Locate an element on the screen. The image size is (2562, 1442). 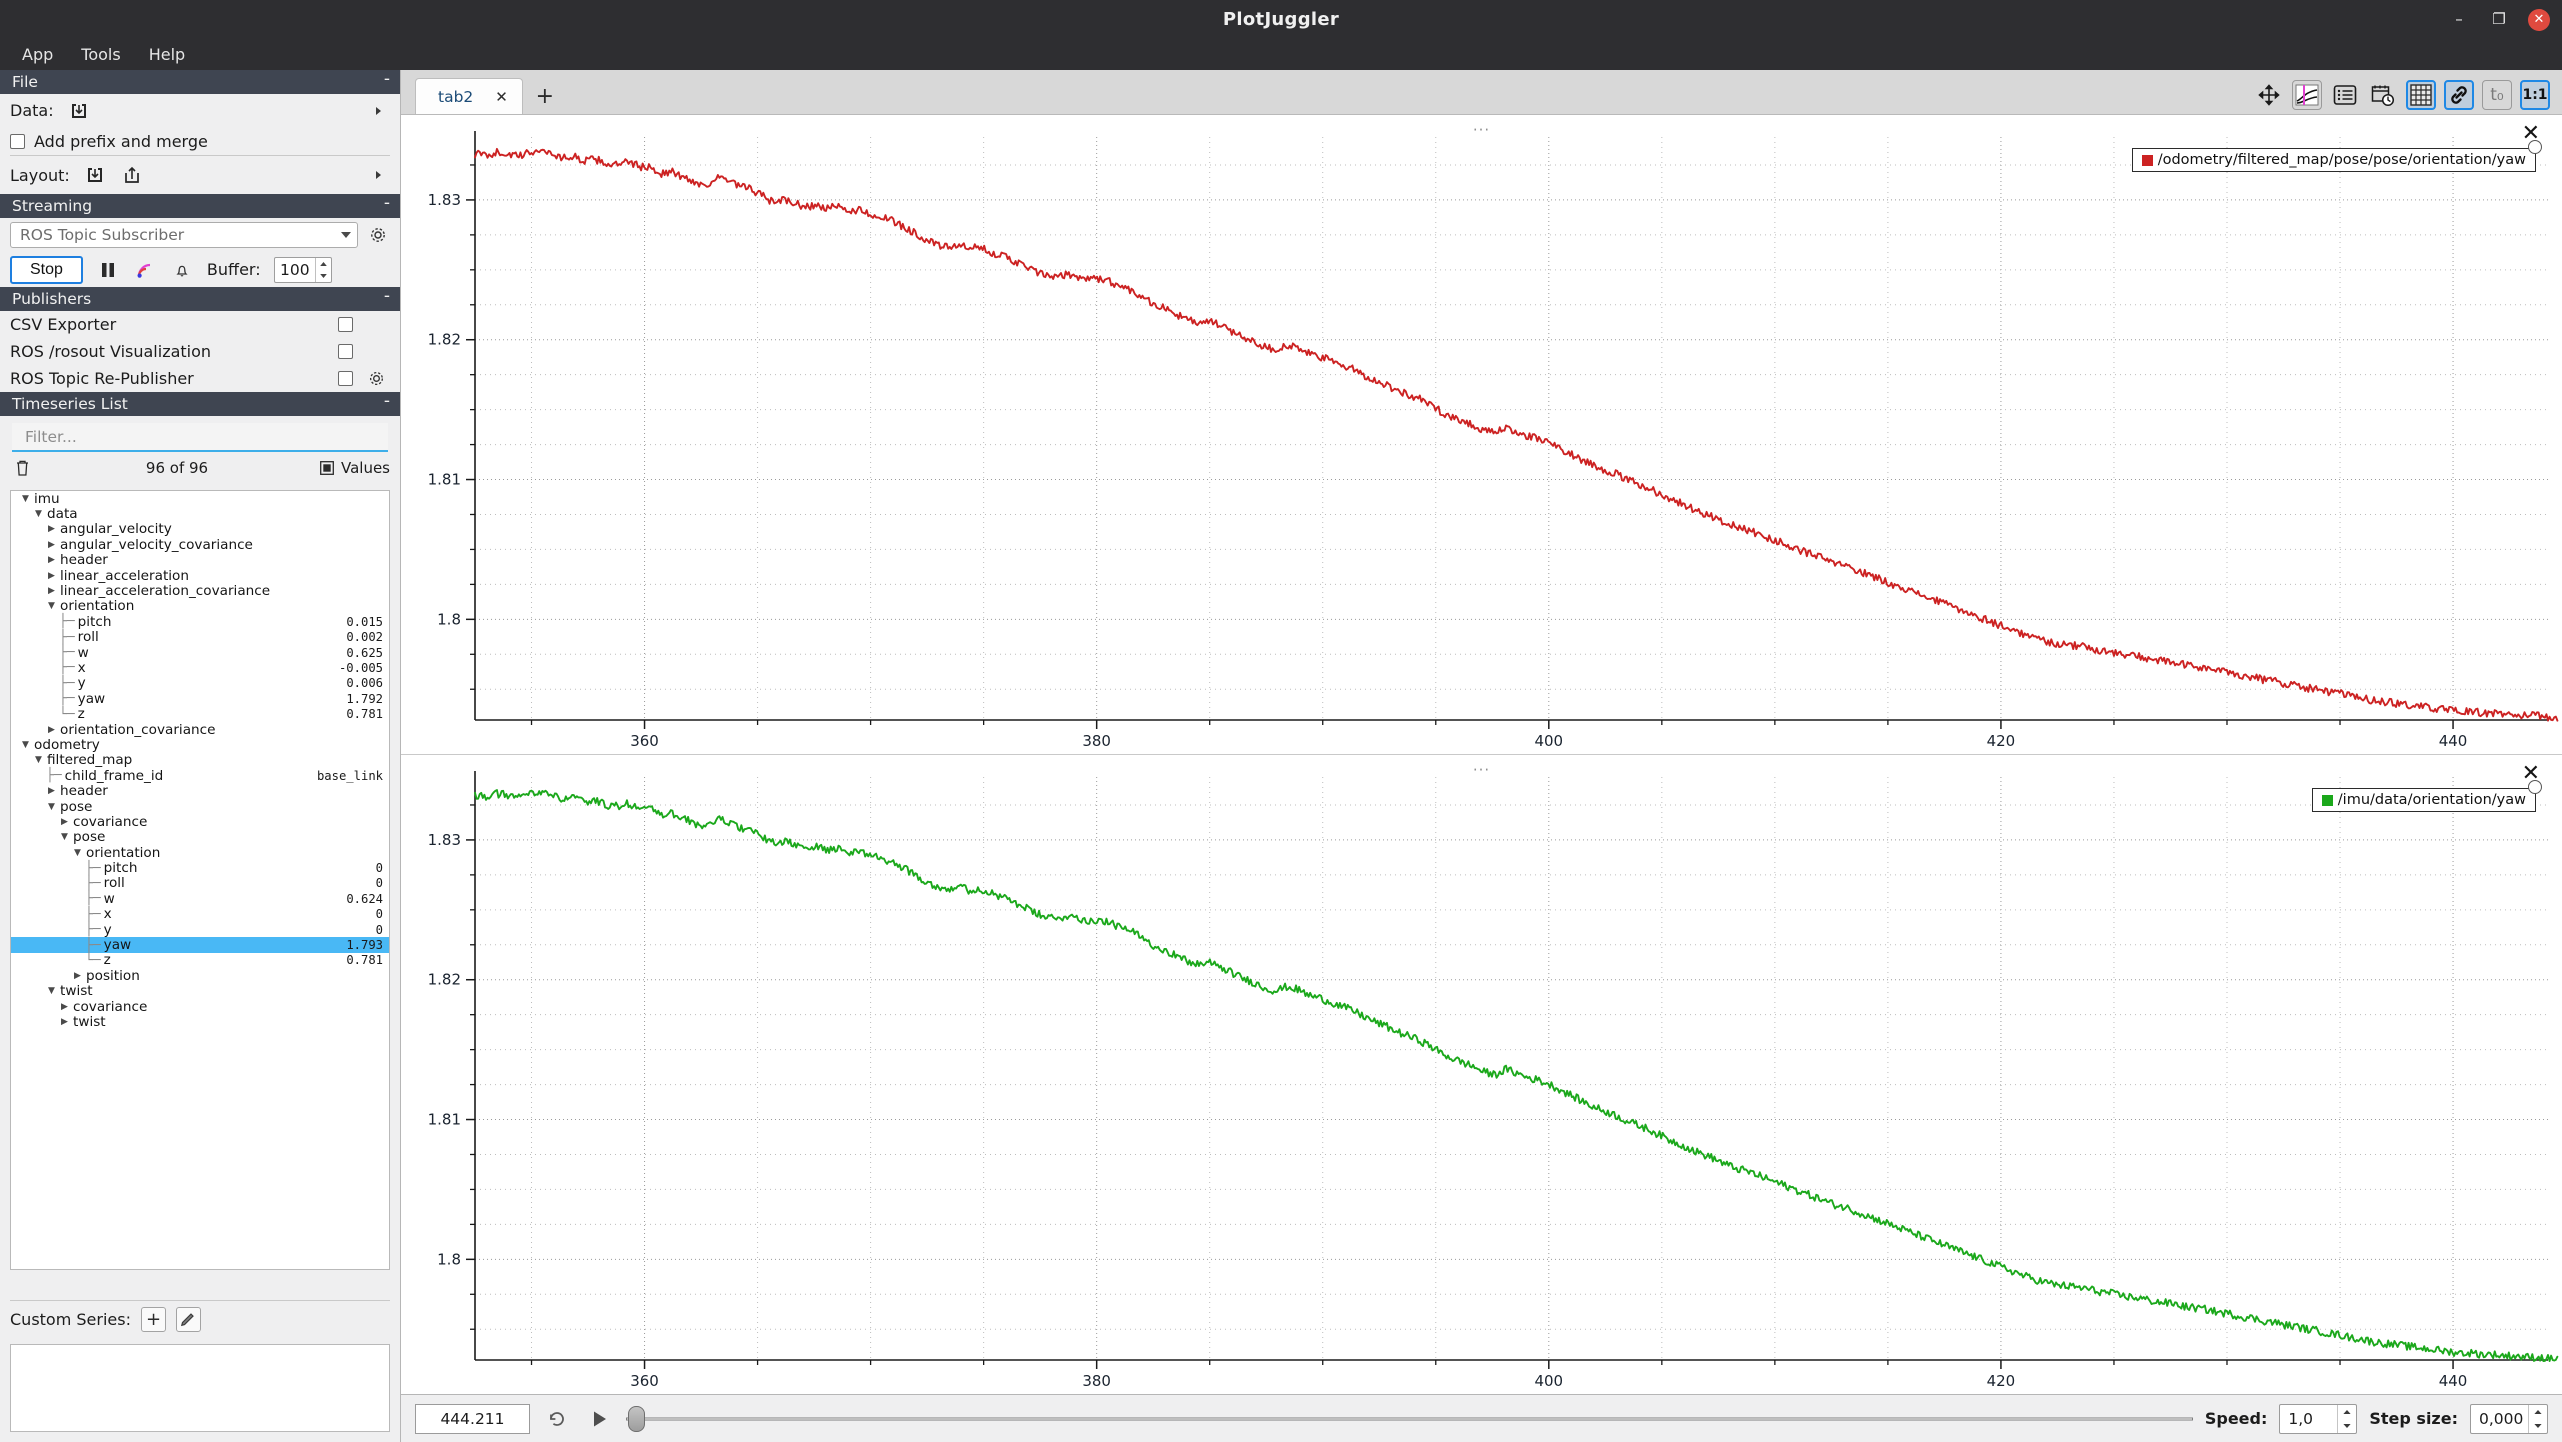
time-offset-icon: t₀ is located at coordinates (2497, 95).